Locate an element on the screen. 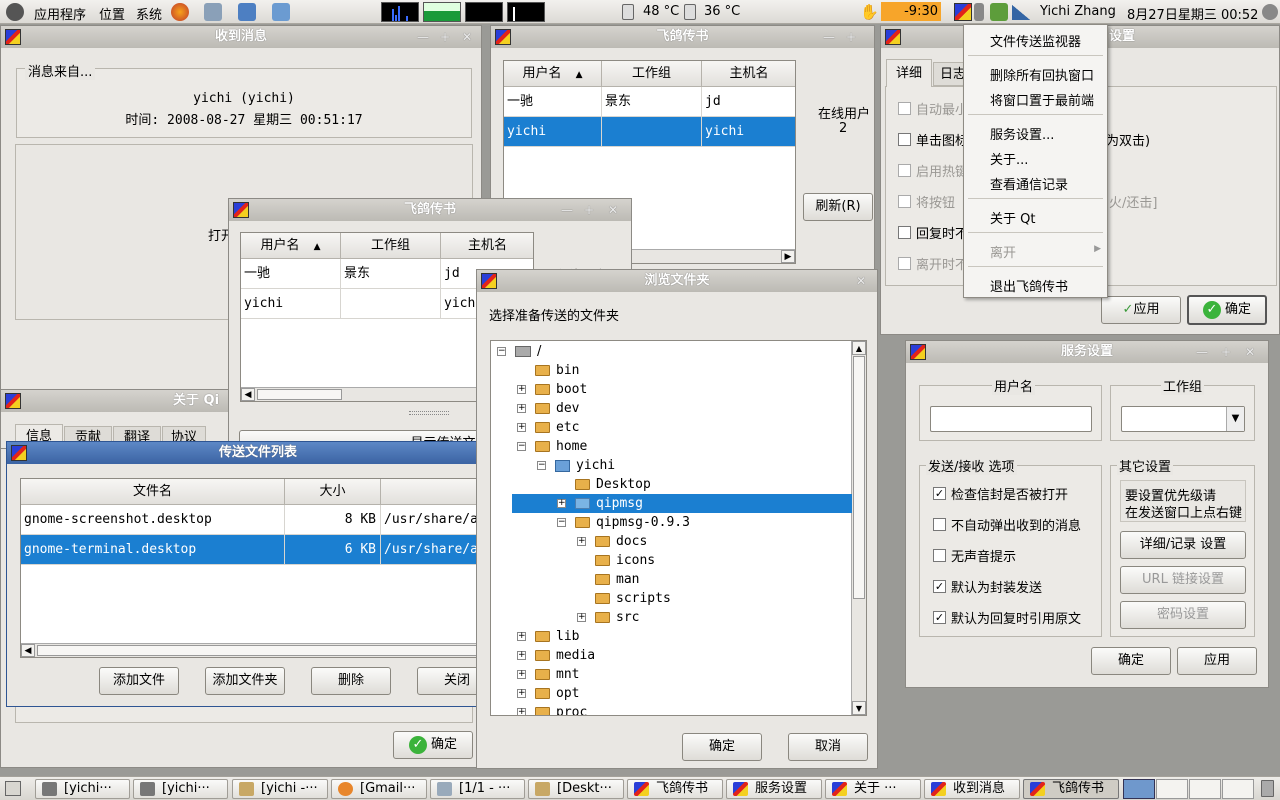 The width and height of the screenshot is (1280, 800). weather-indicator: -9:30 is located at coordinates (911, 11).